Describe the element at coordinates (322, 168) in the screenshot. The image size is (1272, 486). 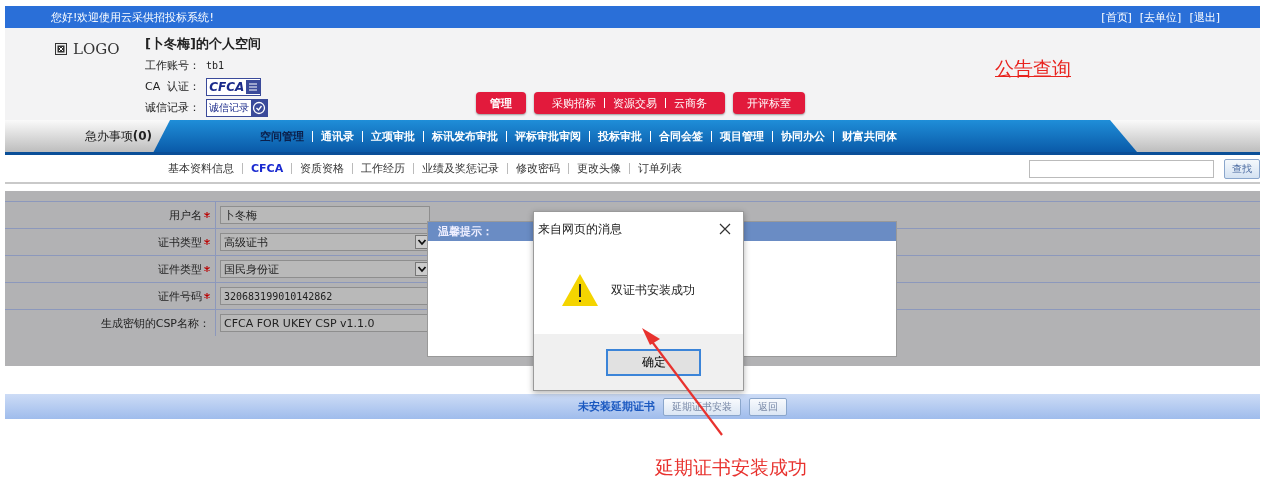
I see `subnav-item: 资质资格` at that location.